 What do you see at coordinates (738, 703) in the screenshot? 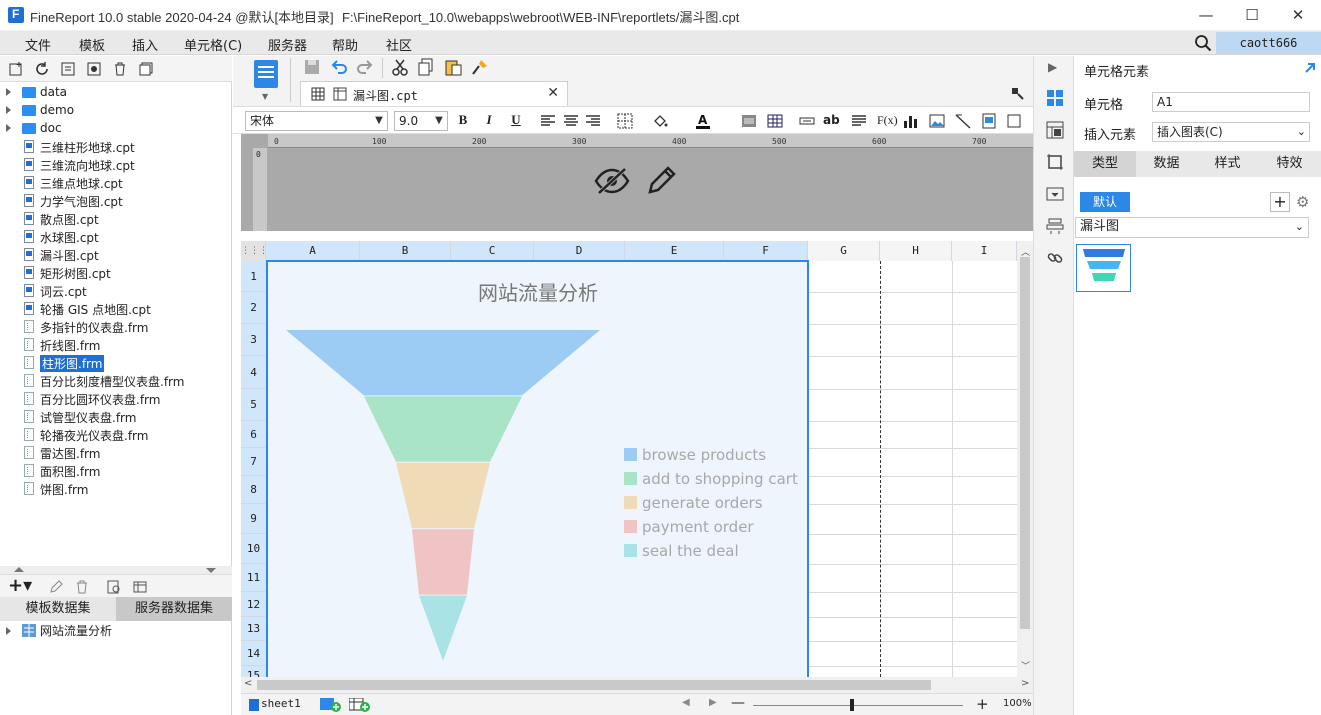
I see `zoom-out-button: —` at bounding box center [738, 703].